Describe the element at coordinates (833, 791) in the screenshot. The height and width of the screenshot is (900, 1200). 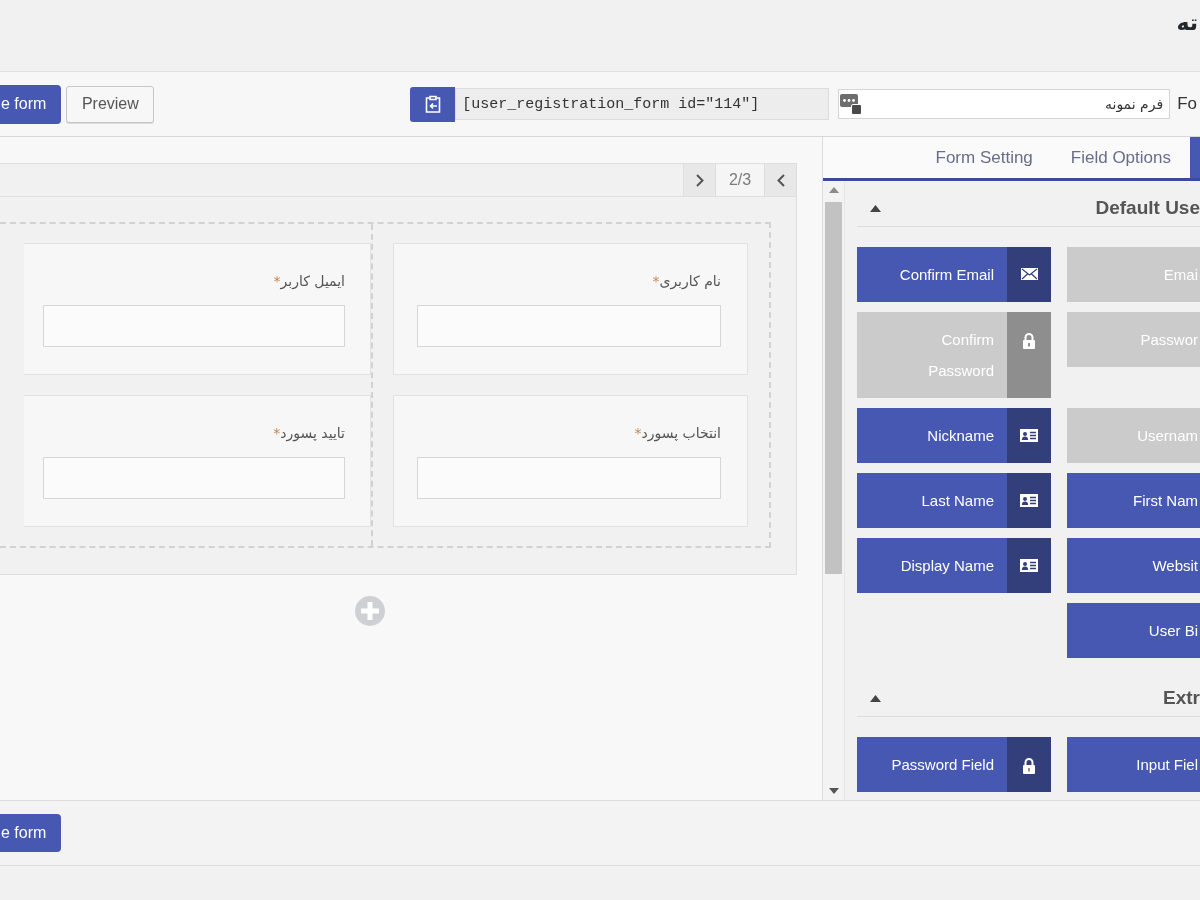
I see `scroll-down-icon` at that location.